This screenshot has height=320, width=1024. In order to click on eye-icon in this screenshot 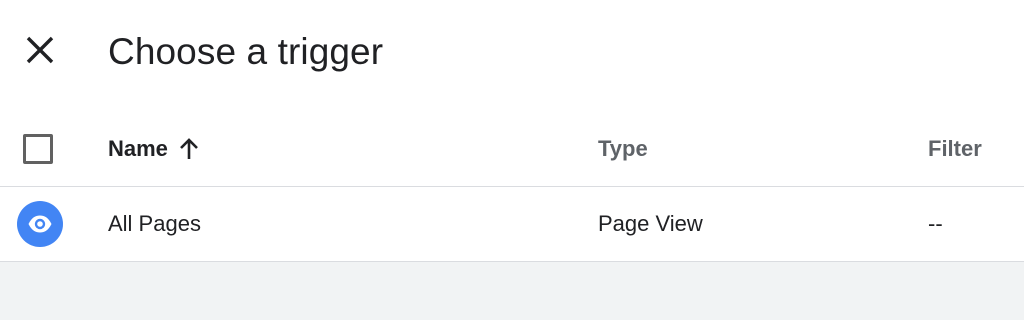, I will do `click(40, 224)`.